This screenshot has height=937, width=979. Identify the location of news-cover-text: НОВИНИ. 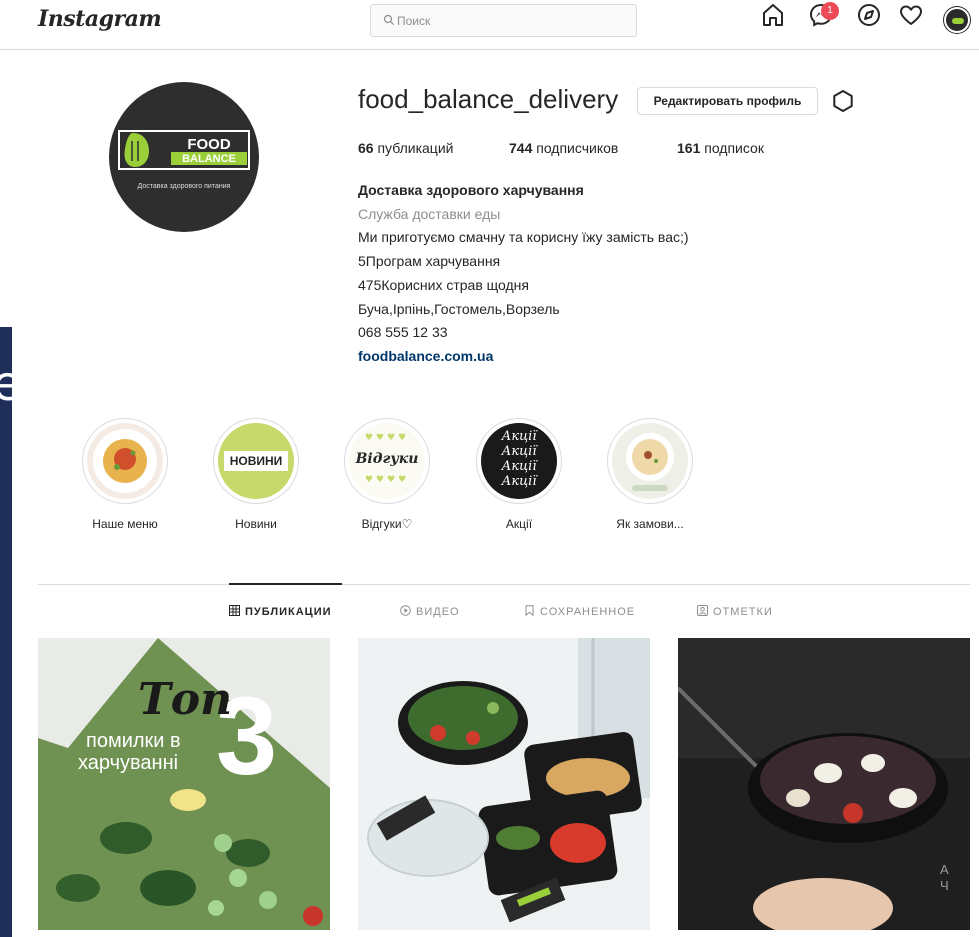
(256, 461).